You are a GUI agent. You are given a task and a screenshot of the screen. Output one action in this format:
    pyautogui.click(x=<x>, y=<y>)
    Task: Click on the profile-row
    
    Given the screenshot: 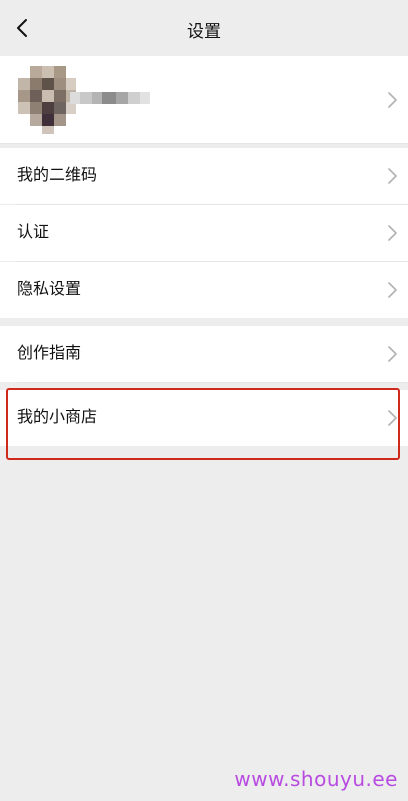 What is the action you would take?
    pyautogui.click(x=204, y=100)
    